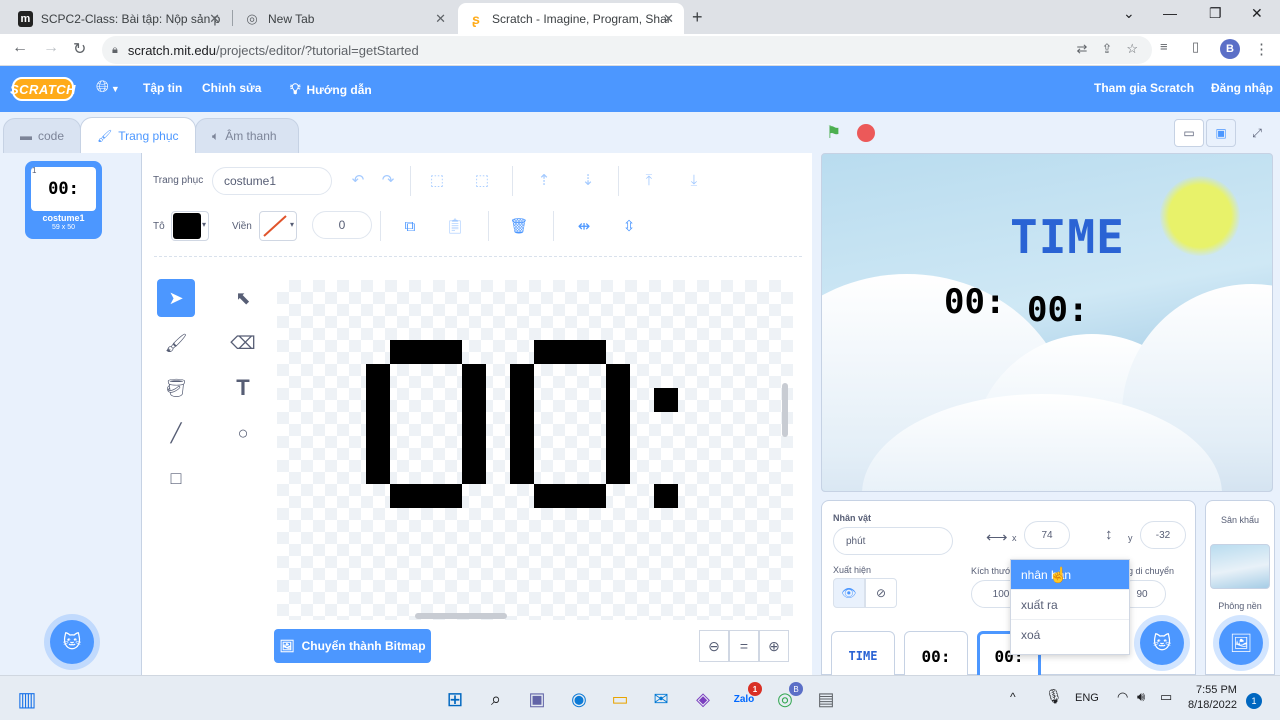  Describe the element at coordinates (579, 699) in the screenshot. I see `edge-icon: ◉` at that location.